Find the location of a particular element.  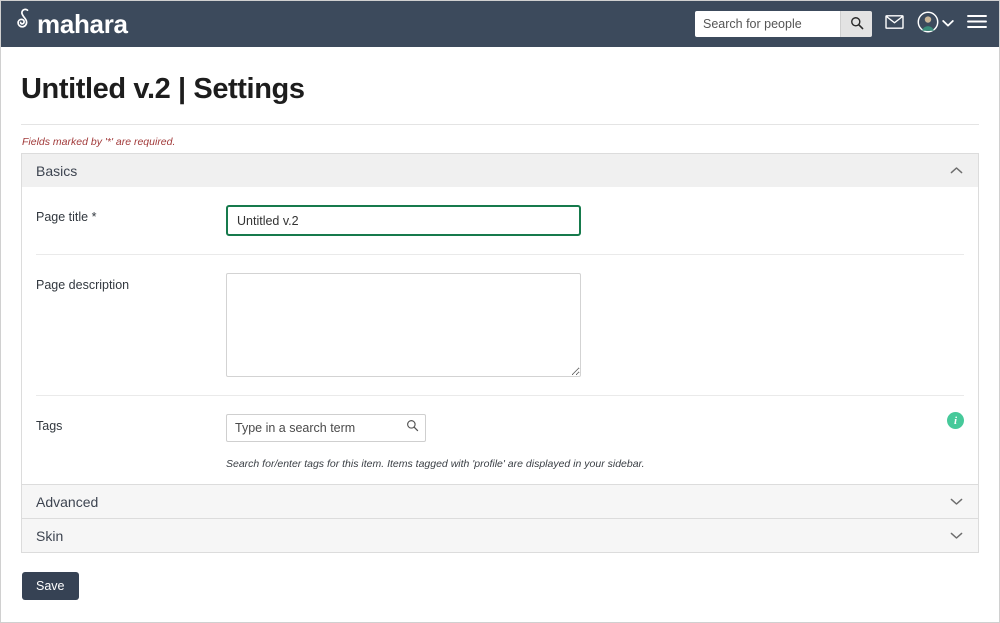

inbox-mail-button is located at coordinates (894, 24).